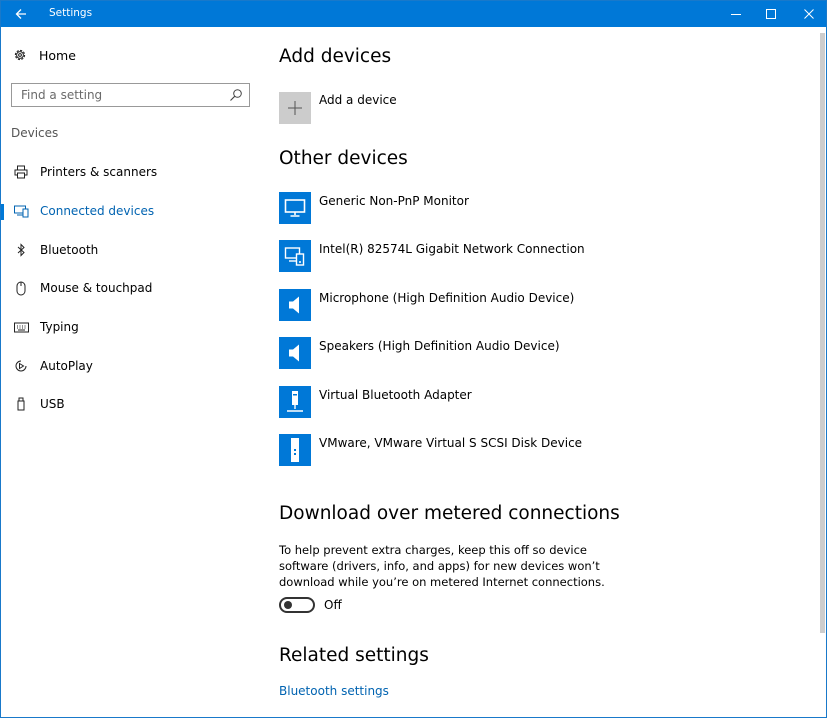 The width and height of the screenshot is (827, 718). What do you see at coordinates (21, 366) in the screenshot?
I see `autoplay-icon` at bounding box center [21, 366].